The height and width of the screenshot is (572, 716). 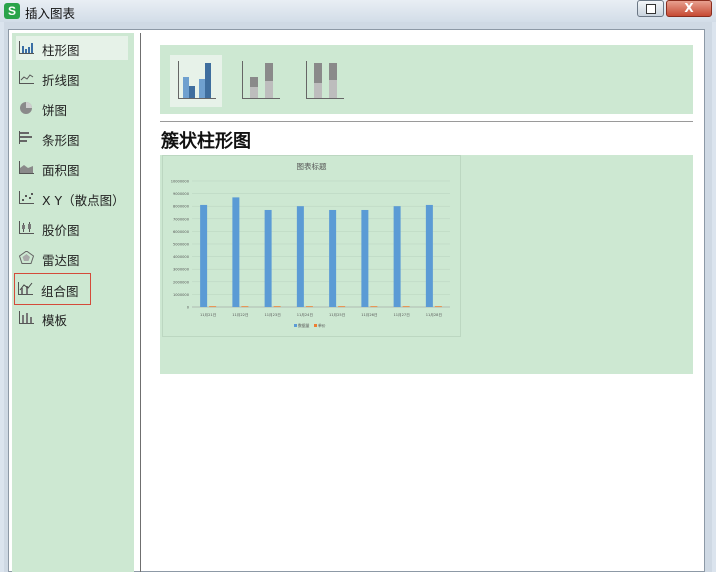 I want to click on template-icon, so click(x=26, y=317).